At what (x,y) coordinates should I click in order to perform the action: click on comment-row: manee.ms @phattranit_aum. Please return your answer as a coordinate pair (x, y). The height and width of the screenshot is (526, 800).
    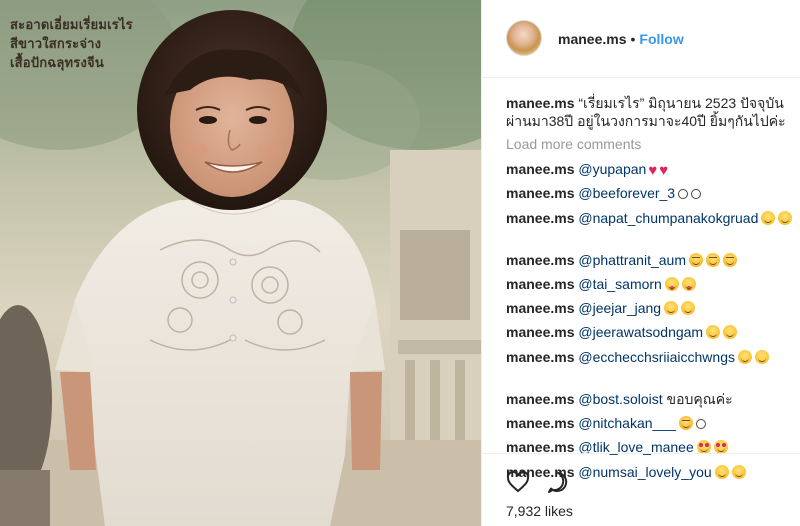
    Looking at the image, I should click on (652, 263).